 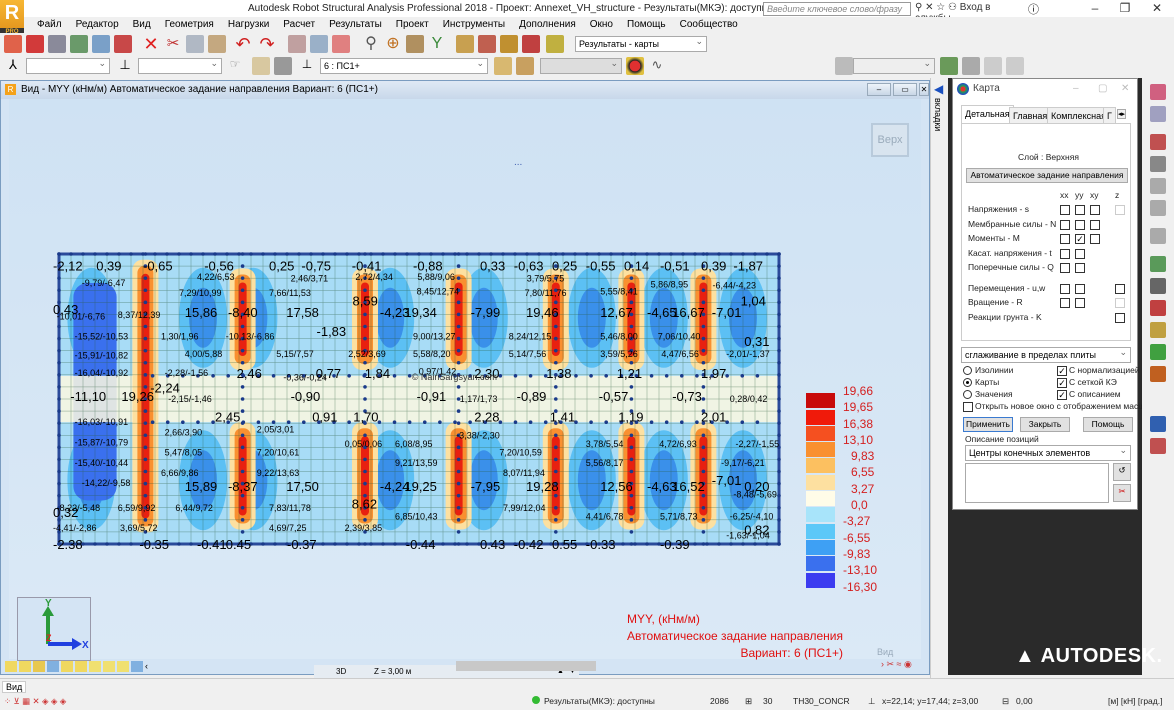 What do you see at coordinates (297, 44) in the screenshot?
I see `calculator-icon` at bounding box center [297, 44].